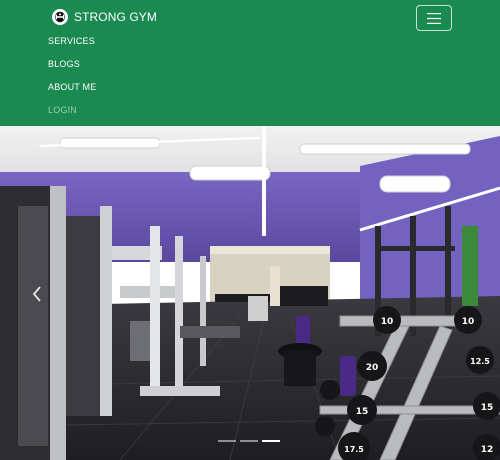  I want to click on hamburger-menu-icon, so click(434, 18).